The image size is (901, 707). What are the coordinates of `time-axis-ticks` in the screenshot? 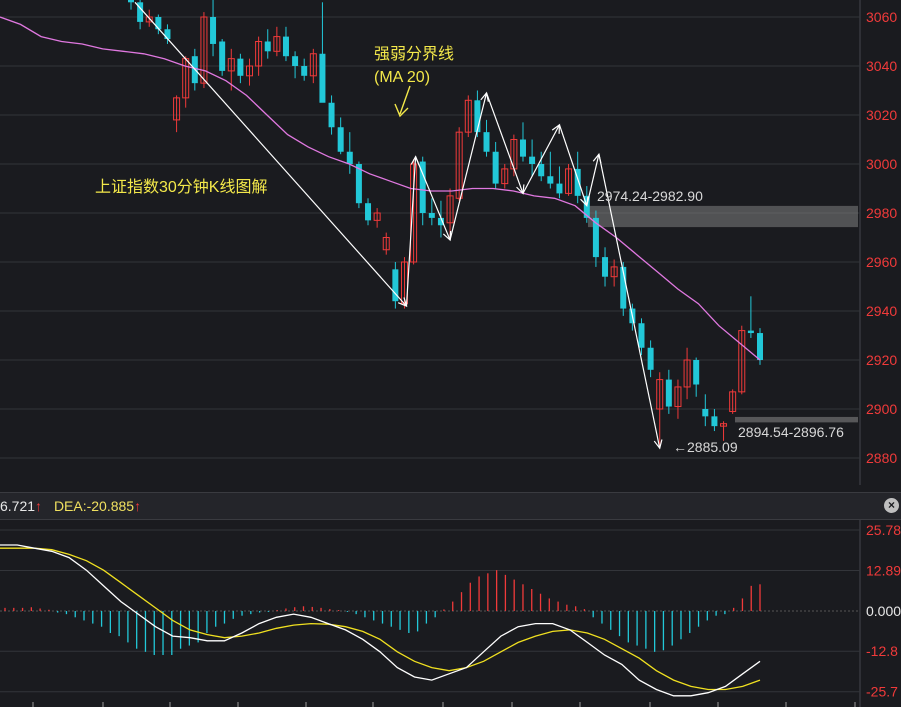 It's located at (444, 704).